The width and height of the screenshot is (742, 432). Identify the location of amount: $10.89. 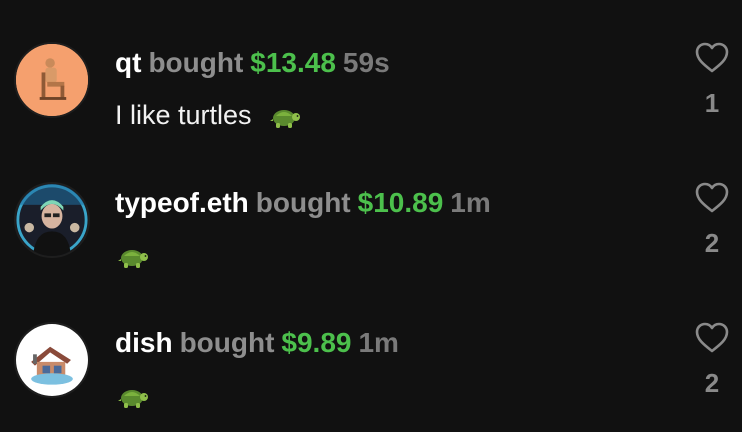
(400, 202).